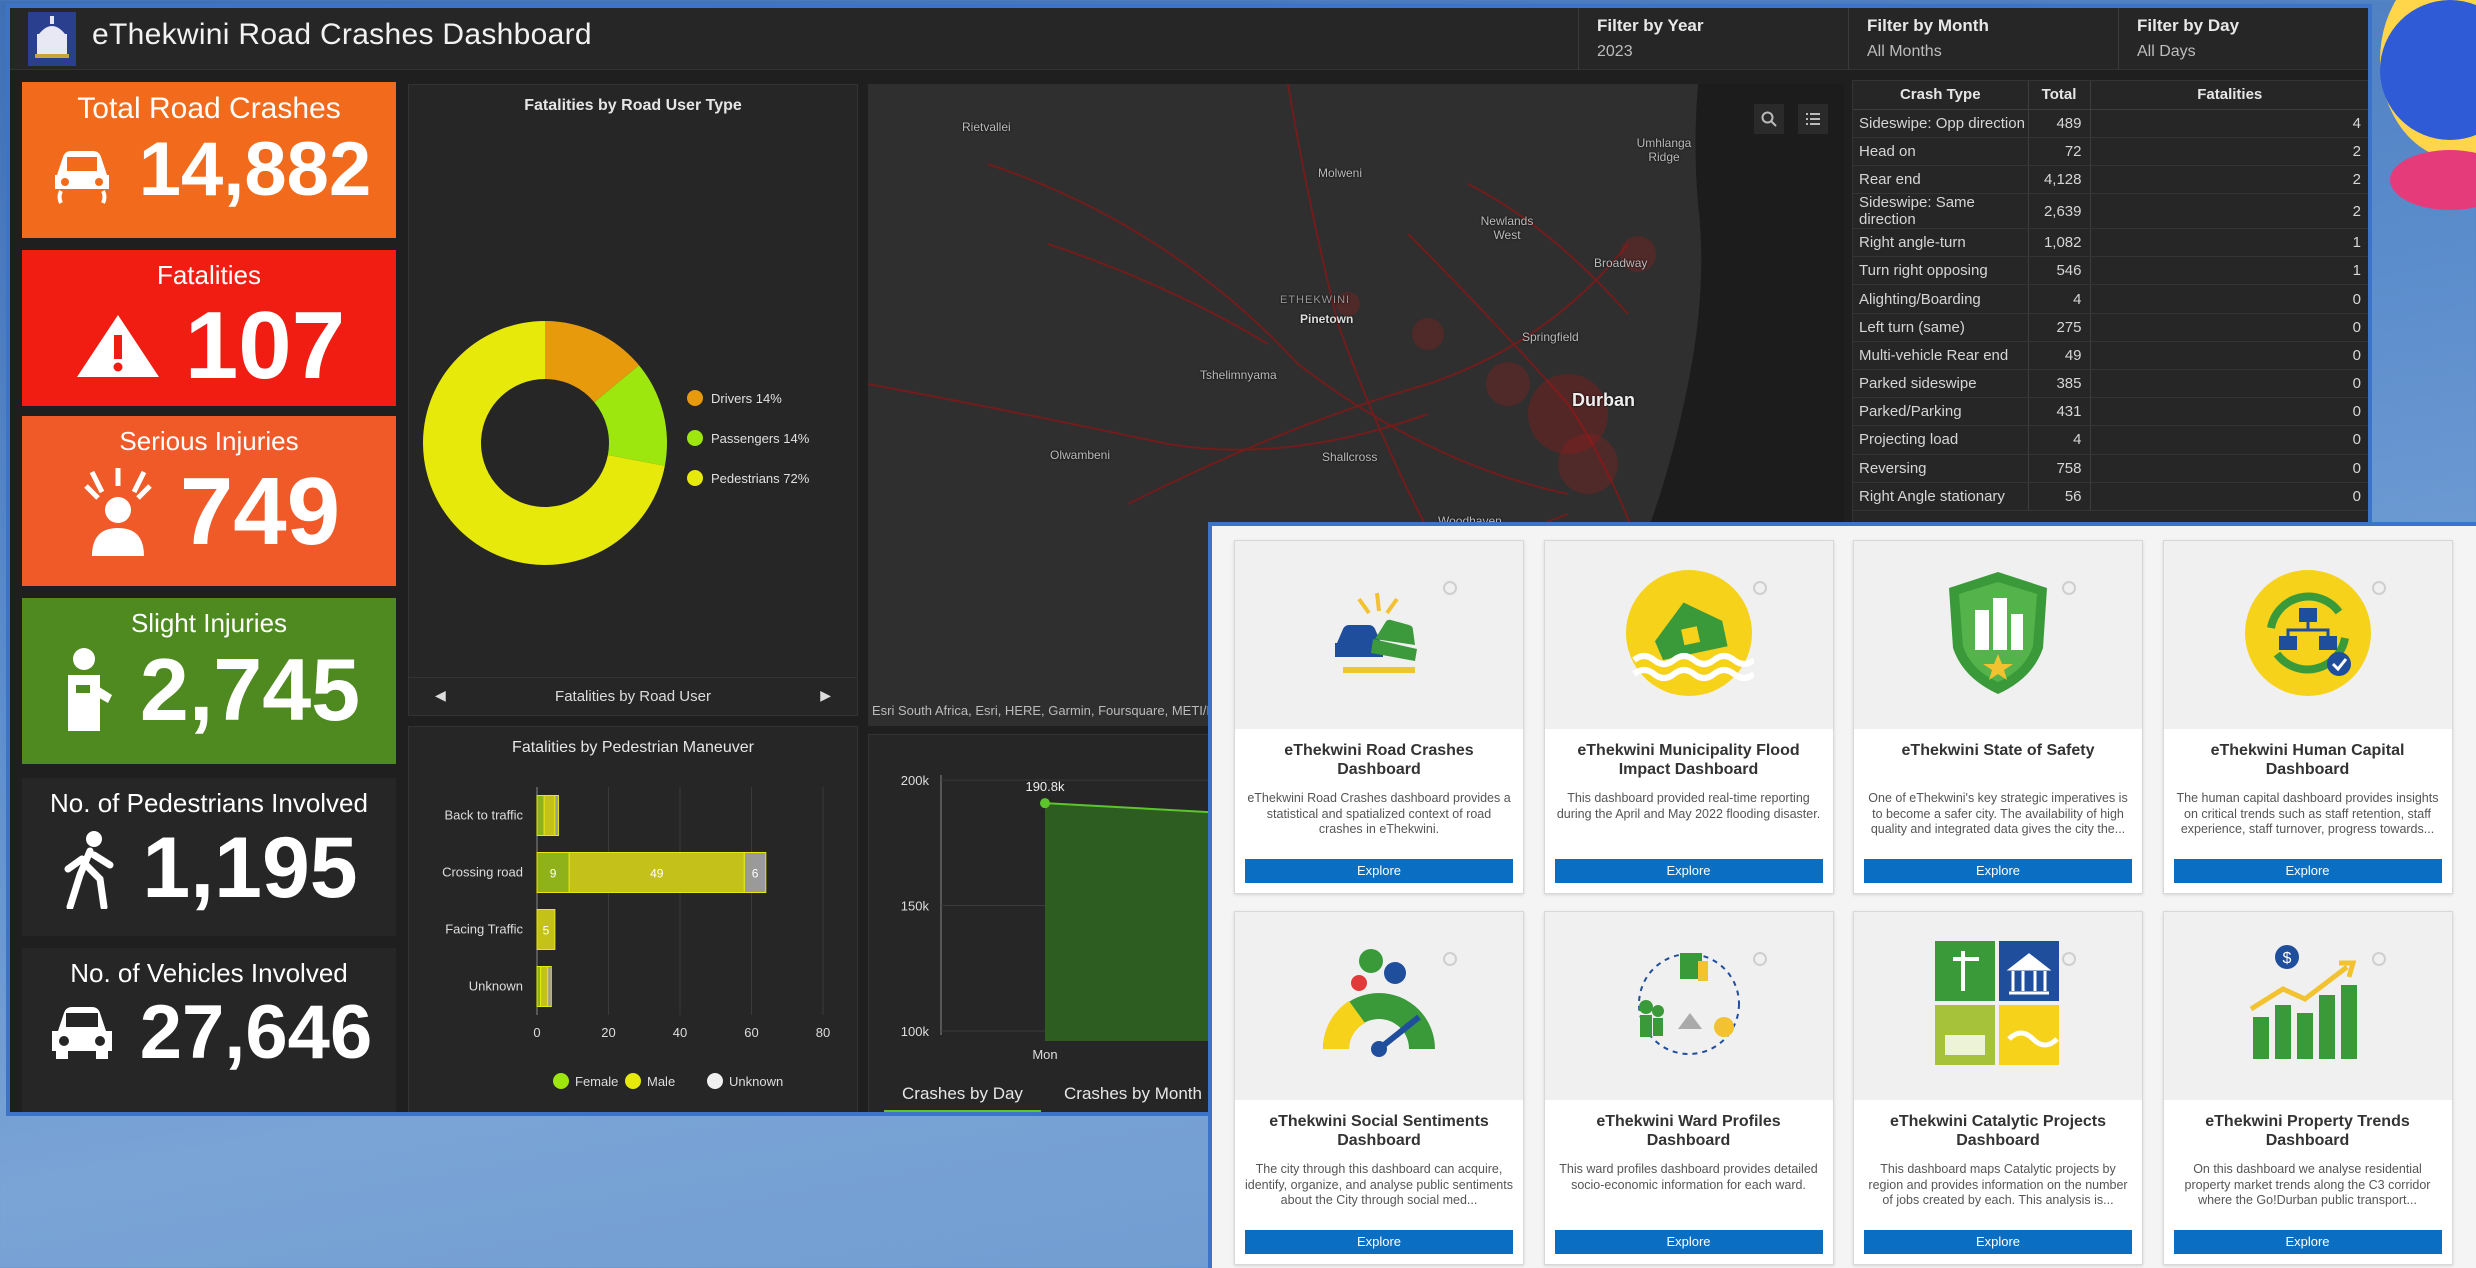 This screenshot has width=2476, height=1268. What do you see at coordinates (1340, 173) in the screenshot?
I see `map-place-label: Molweni` at bounding box center [1340, 173].